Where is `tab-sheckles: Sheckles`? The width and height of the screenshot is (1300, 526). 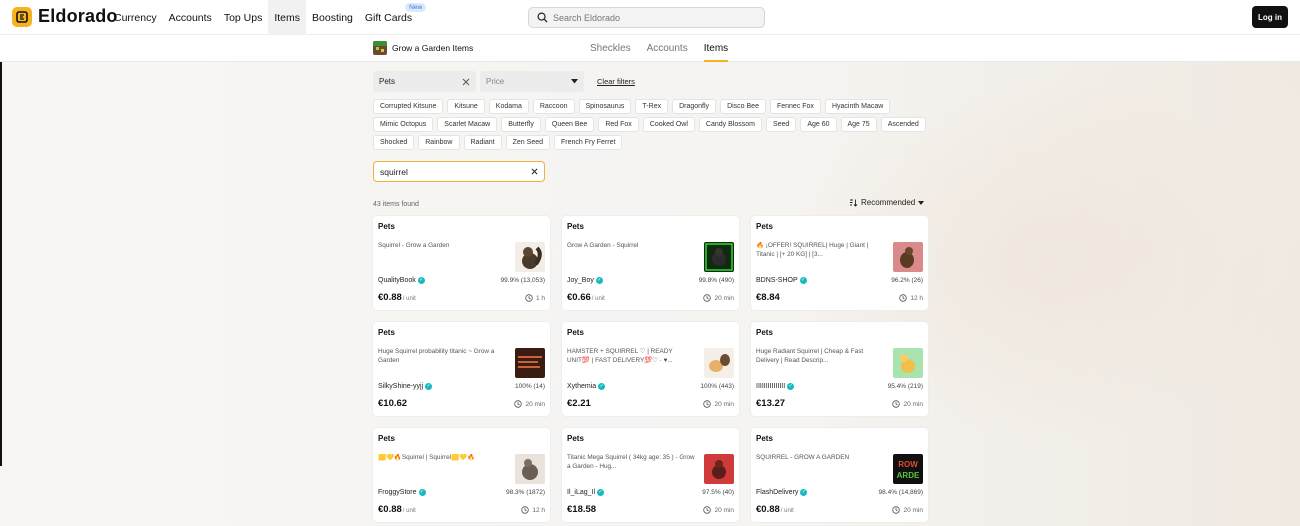
tab-sheckles: Sheckles is located at coordinates (610, 48).